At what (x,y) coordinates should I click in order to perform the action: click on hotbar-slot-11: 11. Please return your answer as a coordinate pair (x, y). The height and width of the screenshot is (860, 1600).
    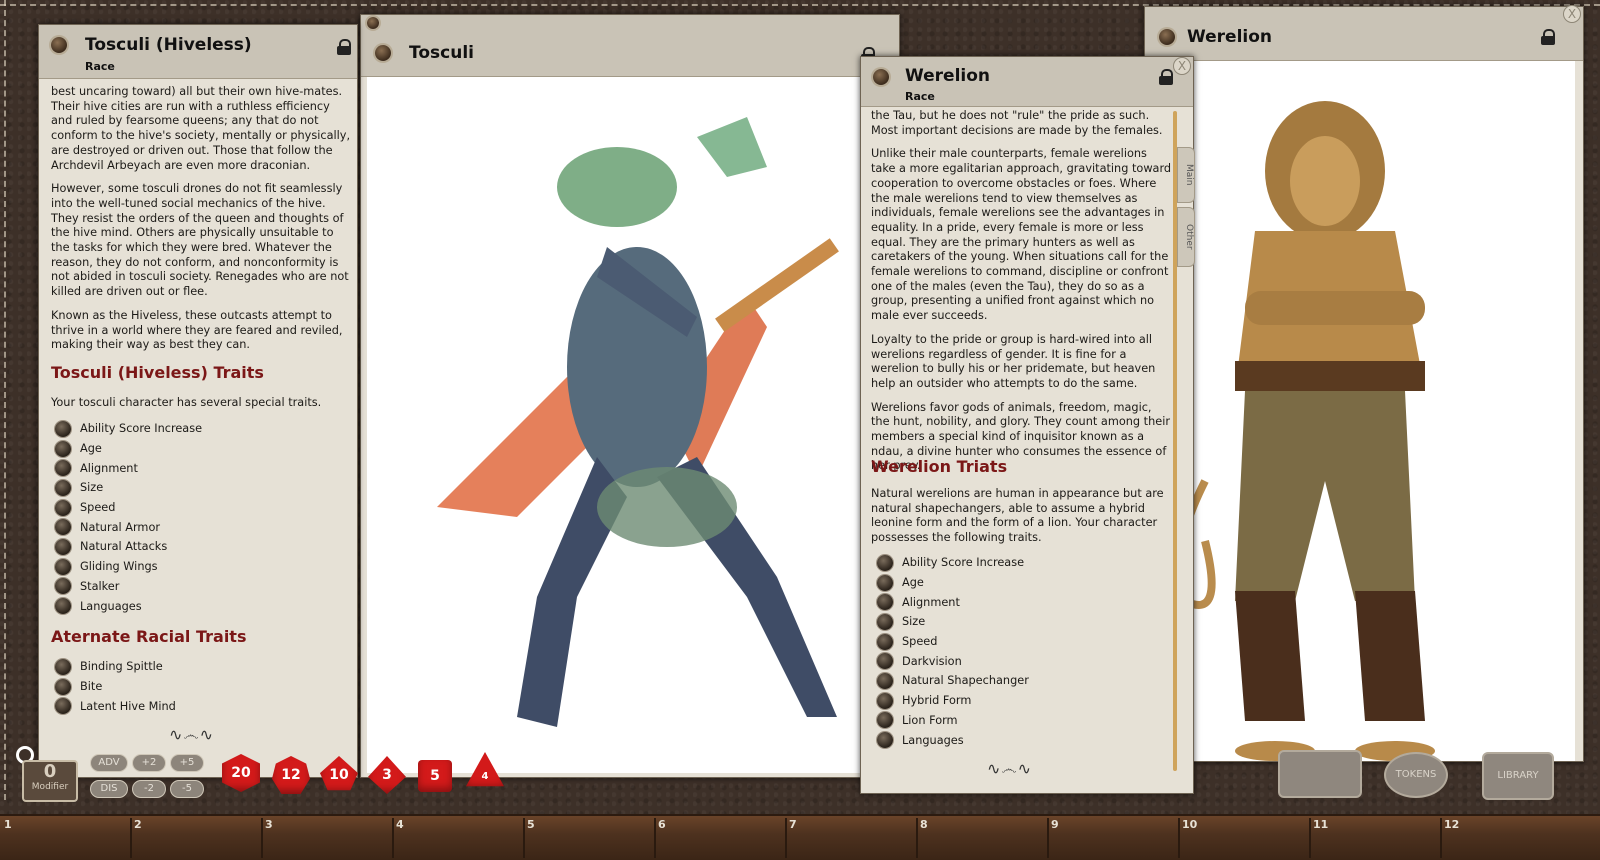
    Looking at the image, I should click on (1320, 824).